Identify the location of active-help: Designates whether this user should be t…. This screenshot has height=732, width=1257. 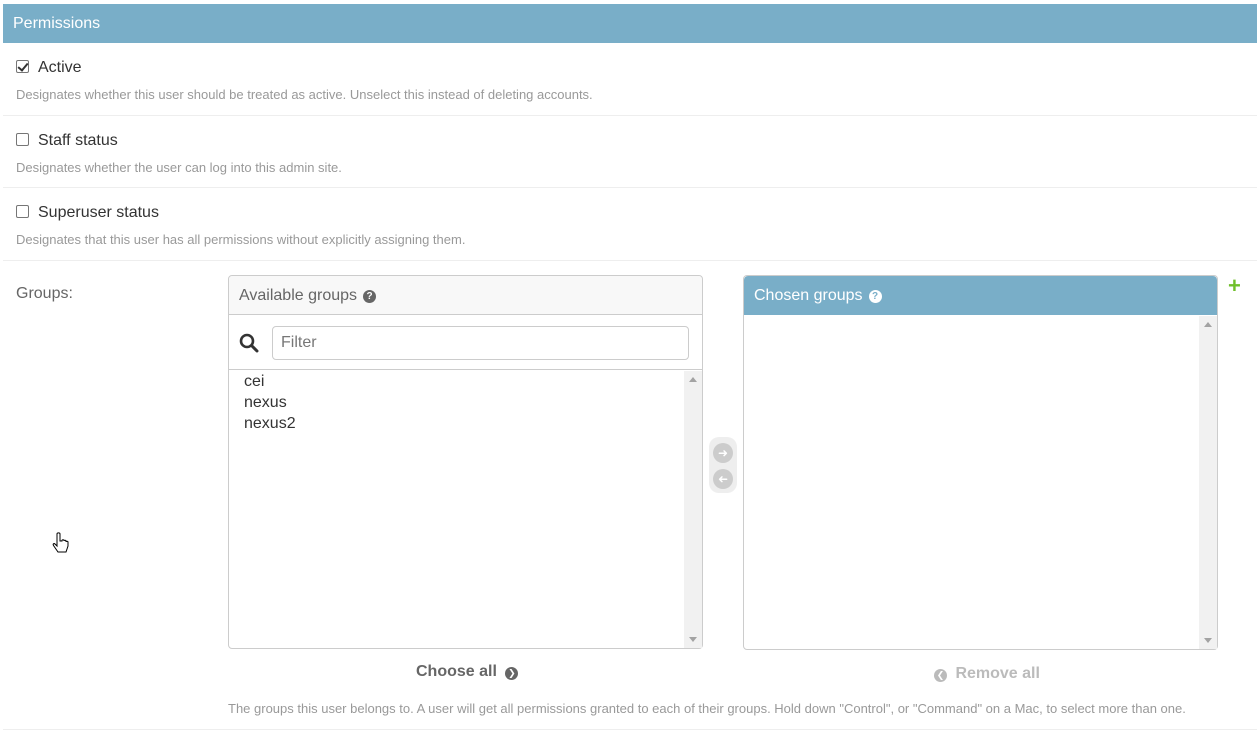
(304, 94).